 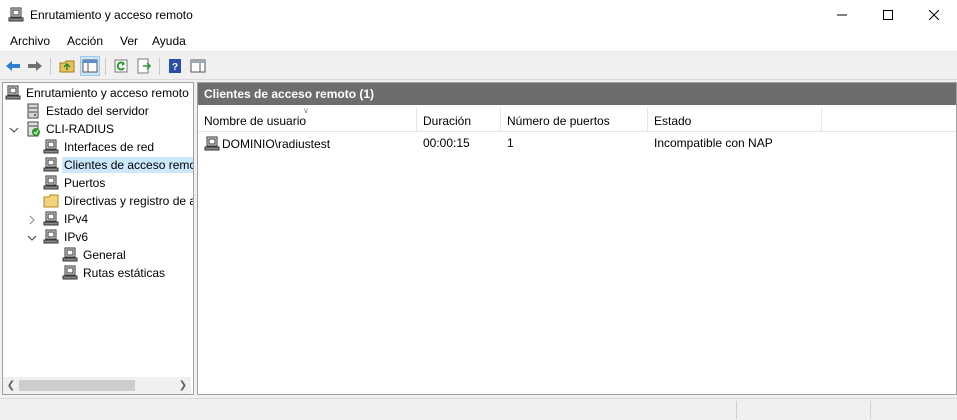 I want to click on cell-user: DOMINIO\radiustest, so click(x=267, y=144).